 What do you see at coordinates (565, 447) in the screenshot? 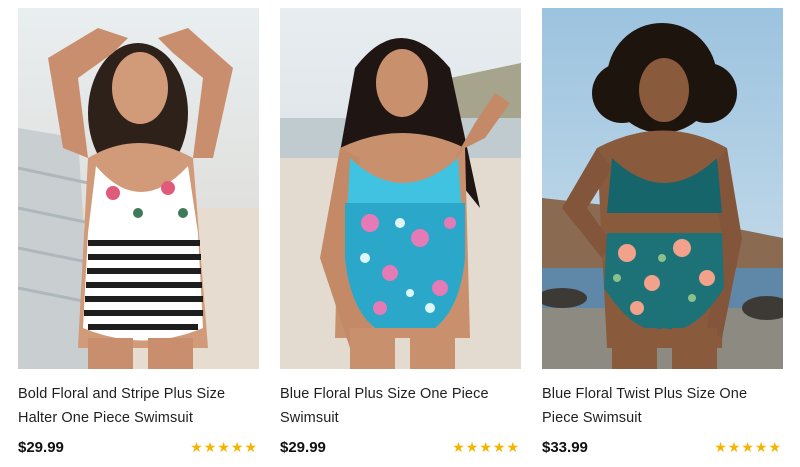
I see `product-price: $33.99` at bounding box center [565, 447].